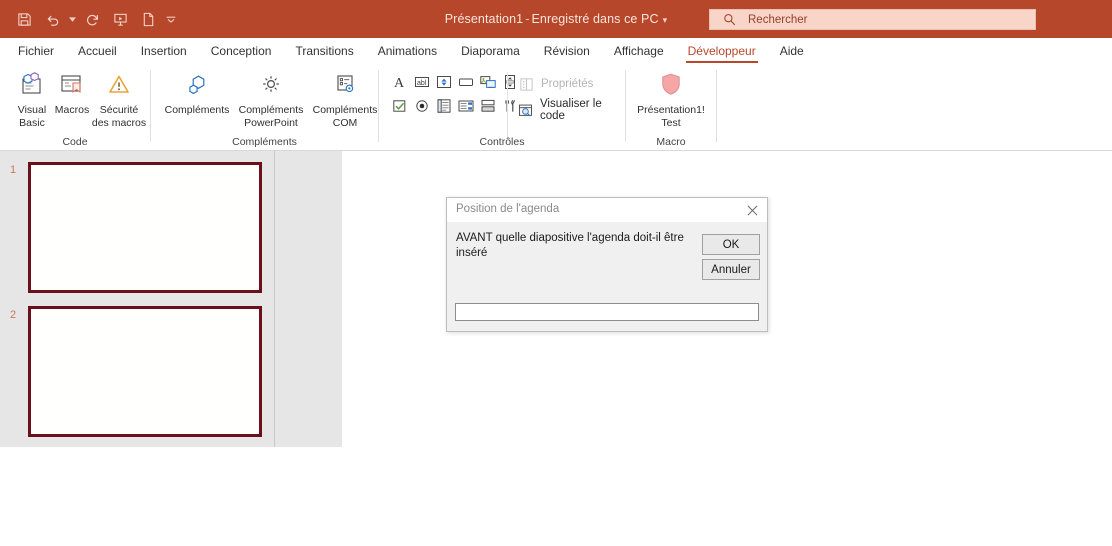 The image size is (1112, 546). I want to click on label-control-icon: A, so click(399, 81).